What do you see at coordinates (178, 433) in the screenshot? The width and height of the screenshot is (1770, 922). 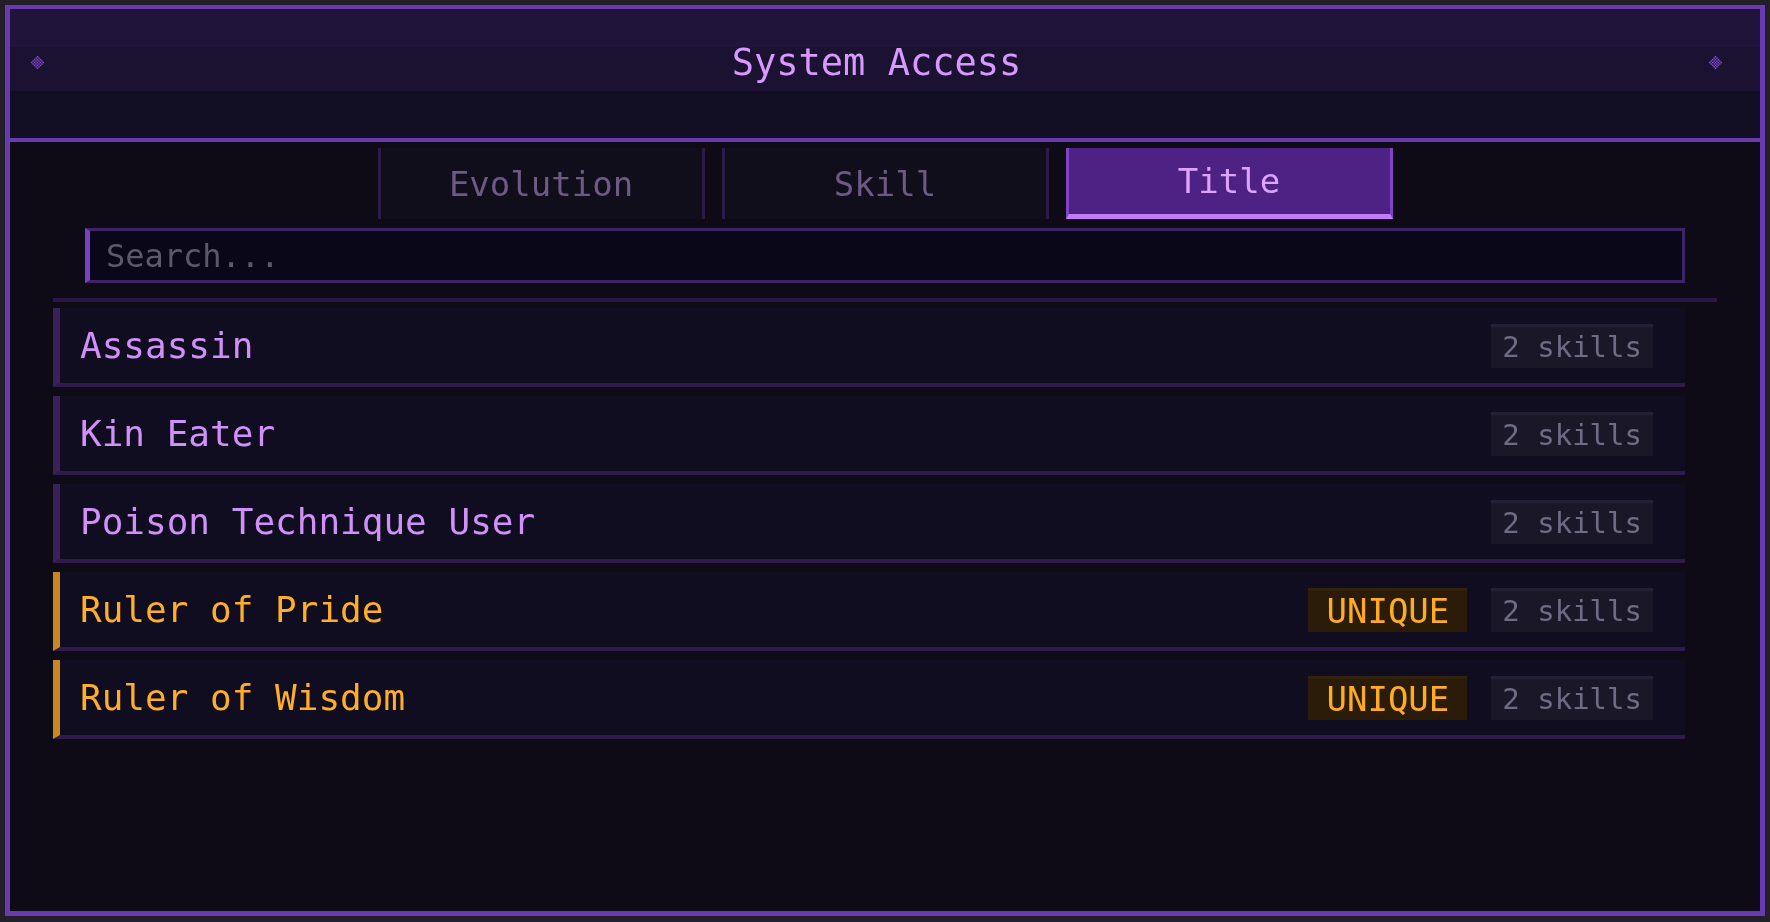 I see `title-name: Kin Eater` at bounding box center [178, 433].